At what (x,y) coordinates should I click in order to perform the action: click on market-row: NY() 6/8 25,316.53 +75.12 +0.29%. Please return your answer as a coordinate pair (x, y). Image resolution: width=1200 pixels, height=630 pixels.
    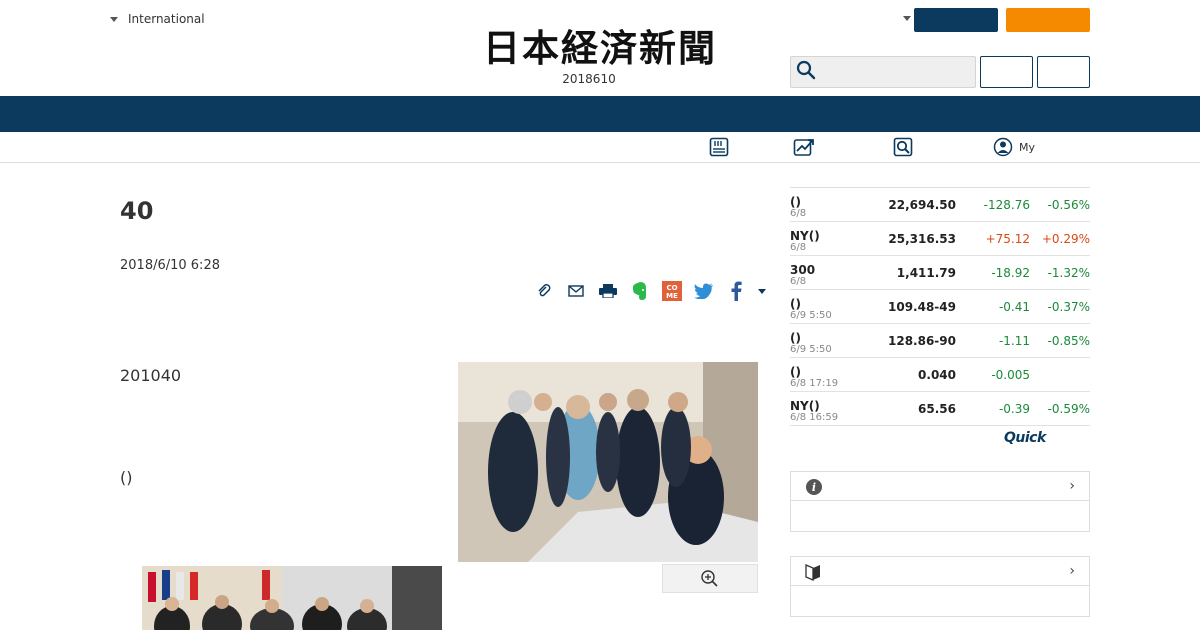
    Looking at the image, I should click on (940, 239).